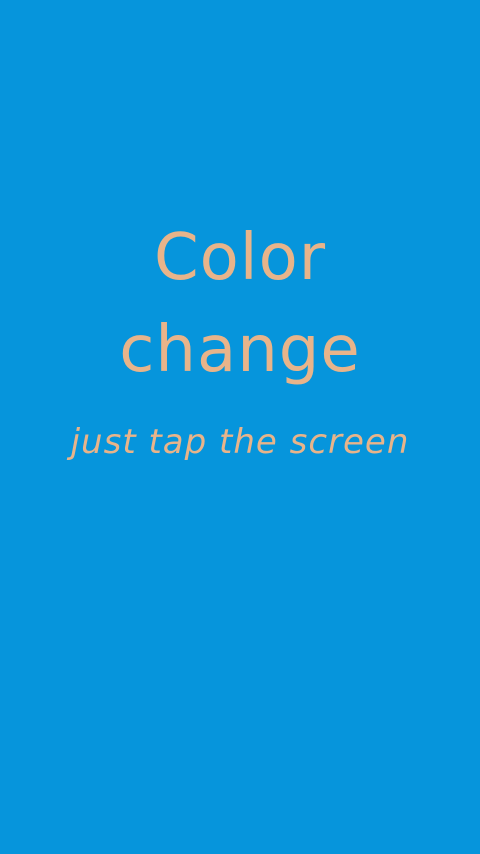  What do you see at coordinates (240, 258) in the screenshot?
I see `title-line-1: Color` at bounding box center [240, 258].